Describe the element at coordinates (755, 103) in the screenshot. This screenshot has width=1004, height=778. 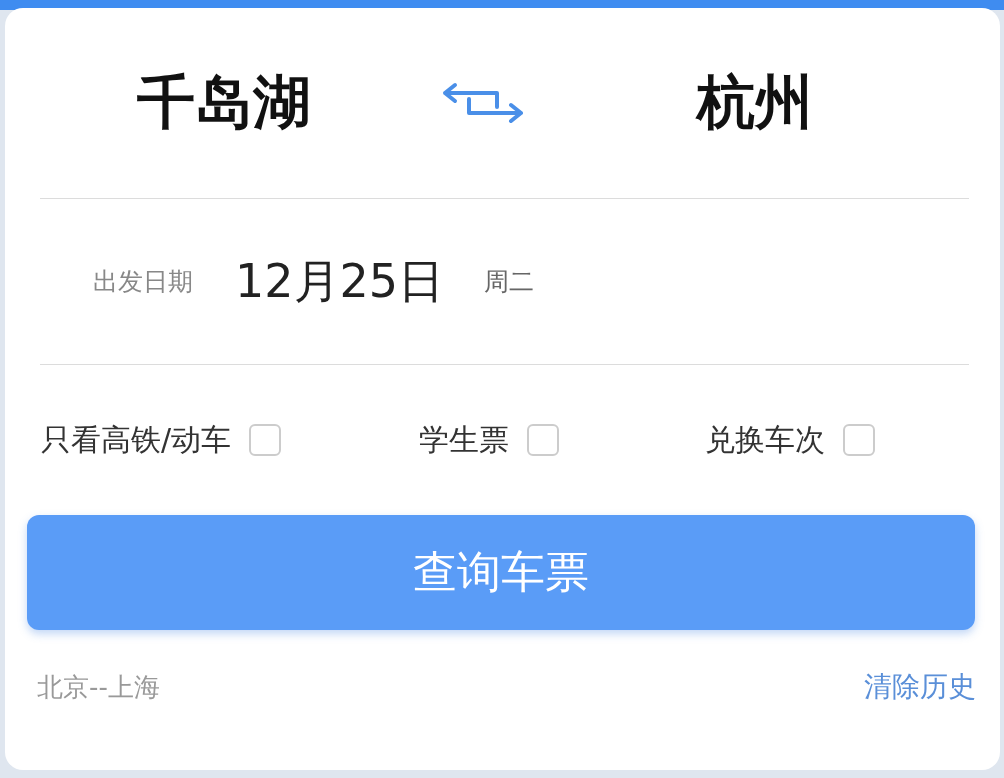
I see `arrival-station: 杭州` at that location.